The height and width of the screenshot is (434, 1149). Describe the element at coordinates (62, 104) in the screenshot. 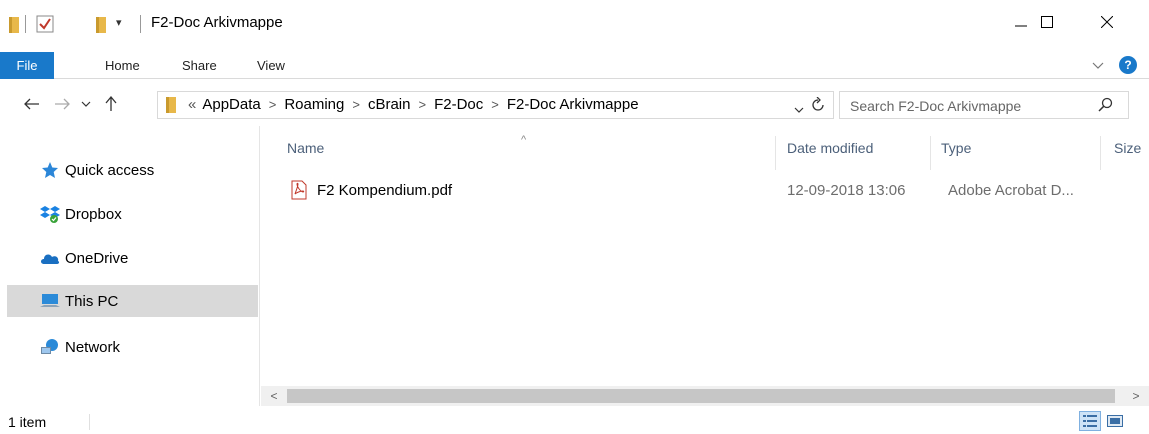

I see `forward-button` at that location.